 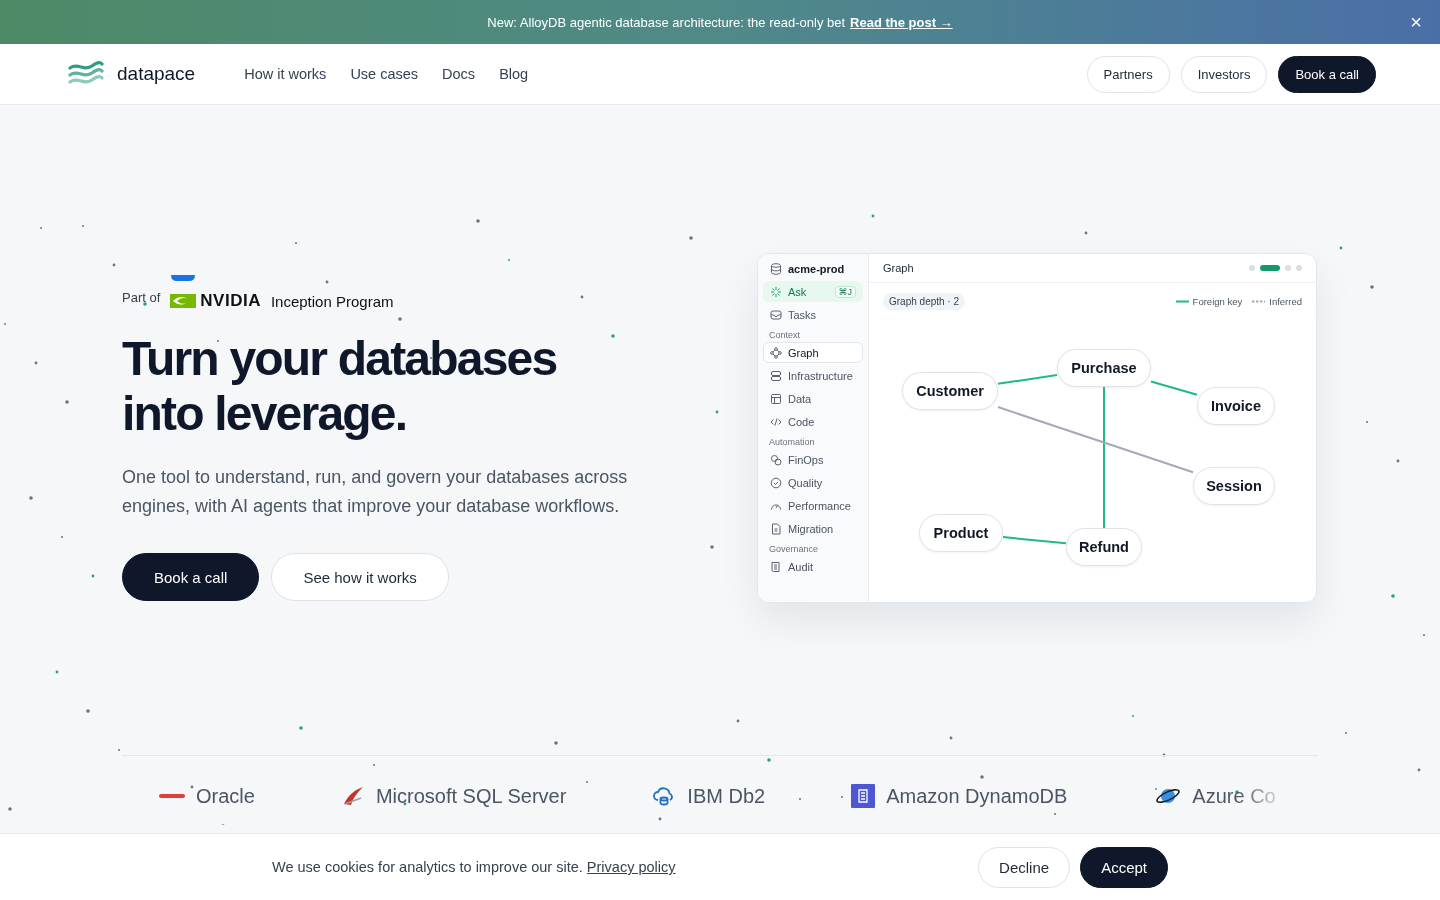 I want to click on hero-subtitle: One tool to understand, run, and govern your databases across engines, with AI agents that improve your database workflows., so click(x=375, y=492).